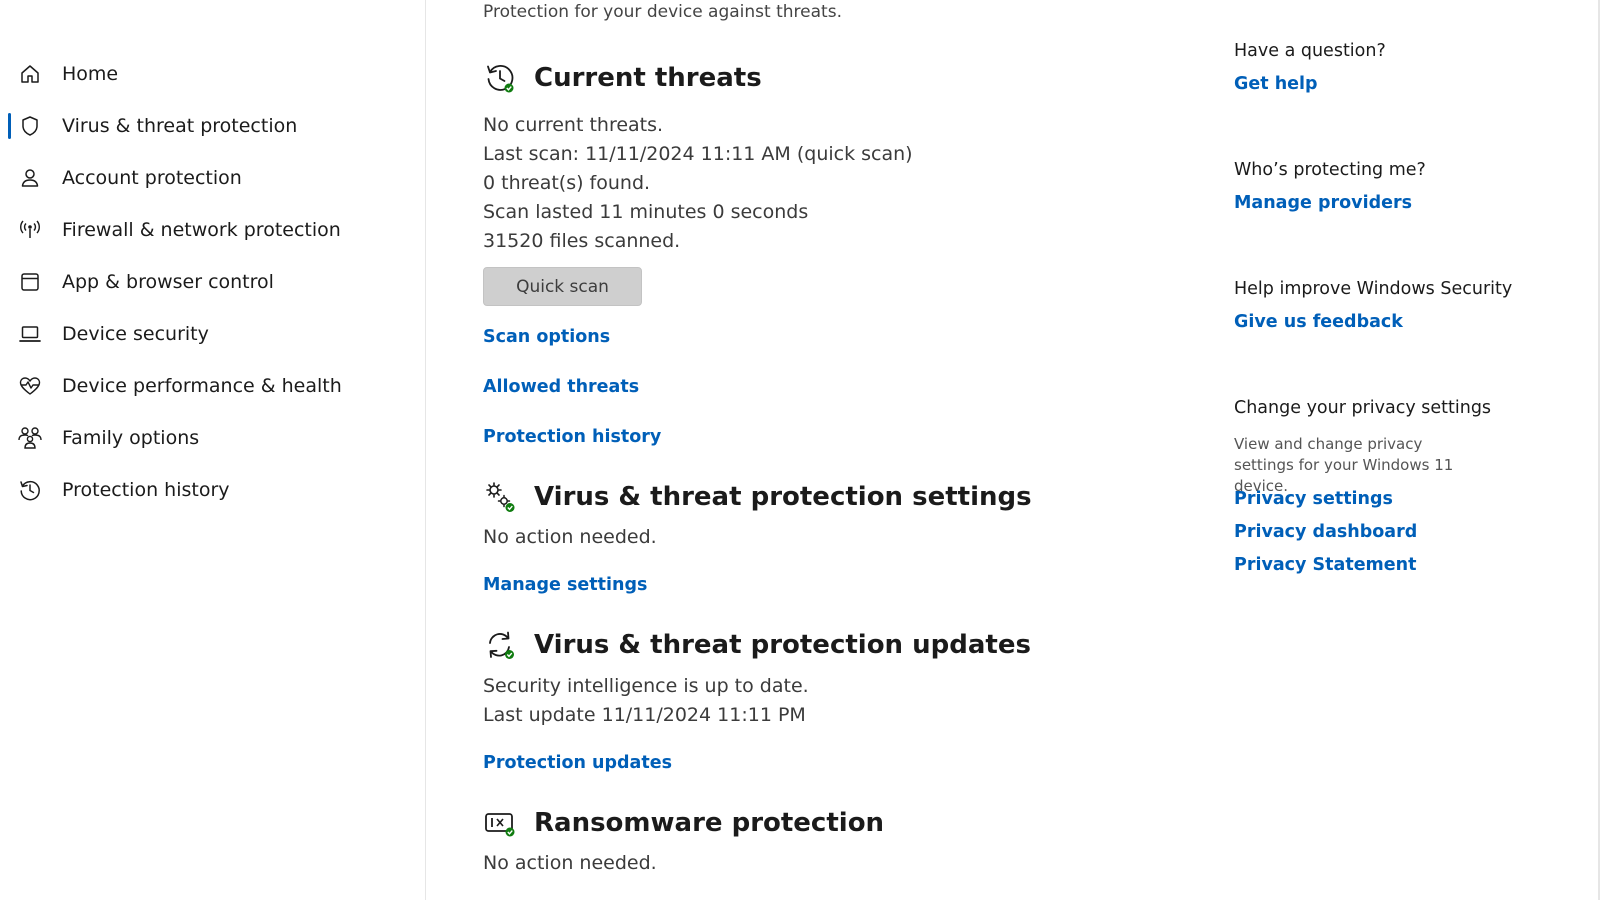 Image resolution: width=1600 pixels, height=900 pixels. What do you see at coordinates (1310, 51) in the screenshot?
I see `have-question-heading: Have a question?` at bounding box center [1310, 51].